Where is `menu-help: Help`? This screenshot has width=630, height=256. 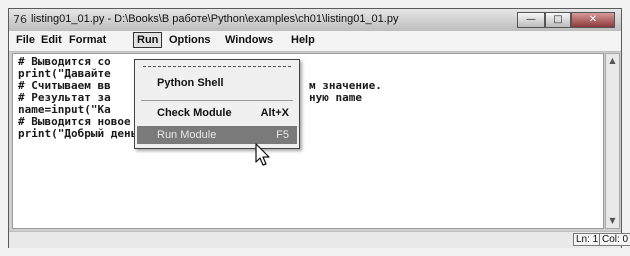
menu-help: Help is located at coordinates (303, 40).